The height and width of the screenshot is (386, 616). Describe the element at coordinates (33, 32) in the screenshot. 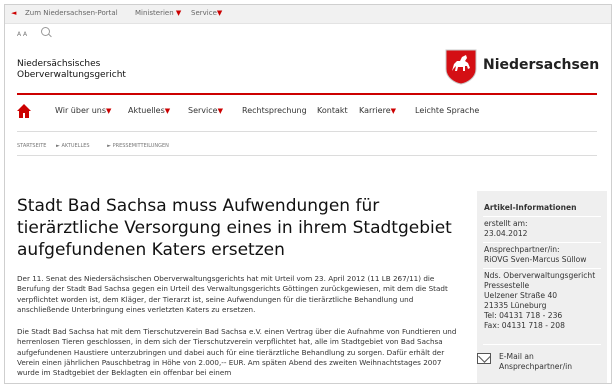

I see `accessibility-tools: A A` at that location.